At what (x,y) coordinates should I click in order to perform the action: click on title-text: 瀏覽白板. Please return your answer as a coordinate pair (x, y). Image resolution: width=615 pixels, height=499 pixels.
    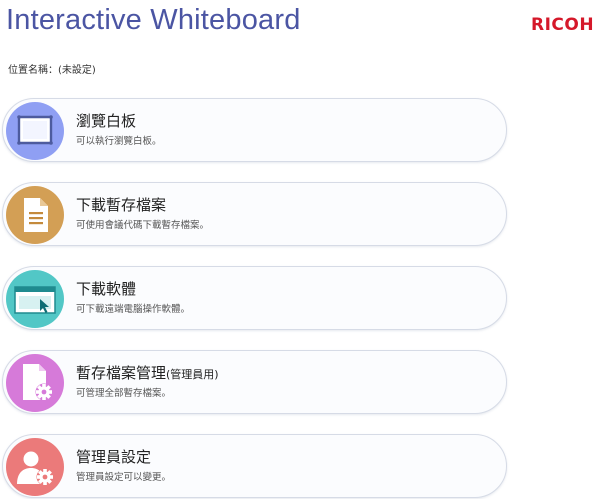
    Looking at the image, I should click on (106, 121).